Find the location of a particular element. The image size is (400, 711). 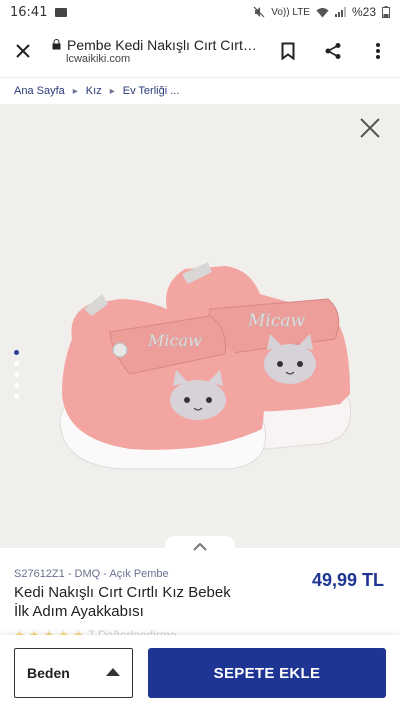

add-to-cart-button: SEPETE EKLE is located at coordinates (267, 673).